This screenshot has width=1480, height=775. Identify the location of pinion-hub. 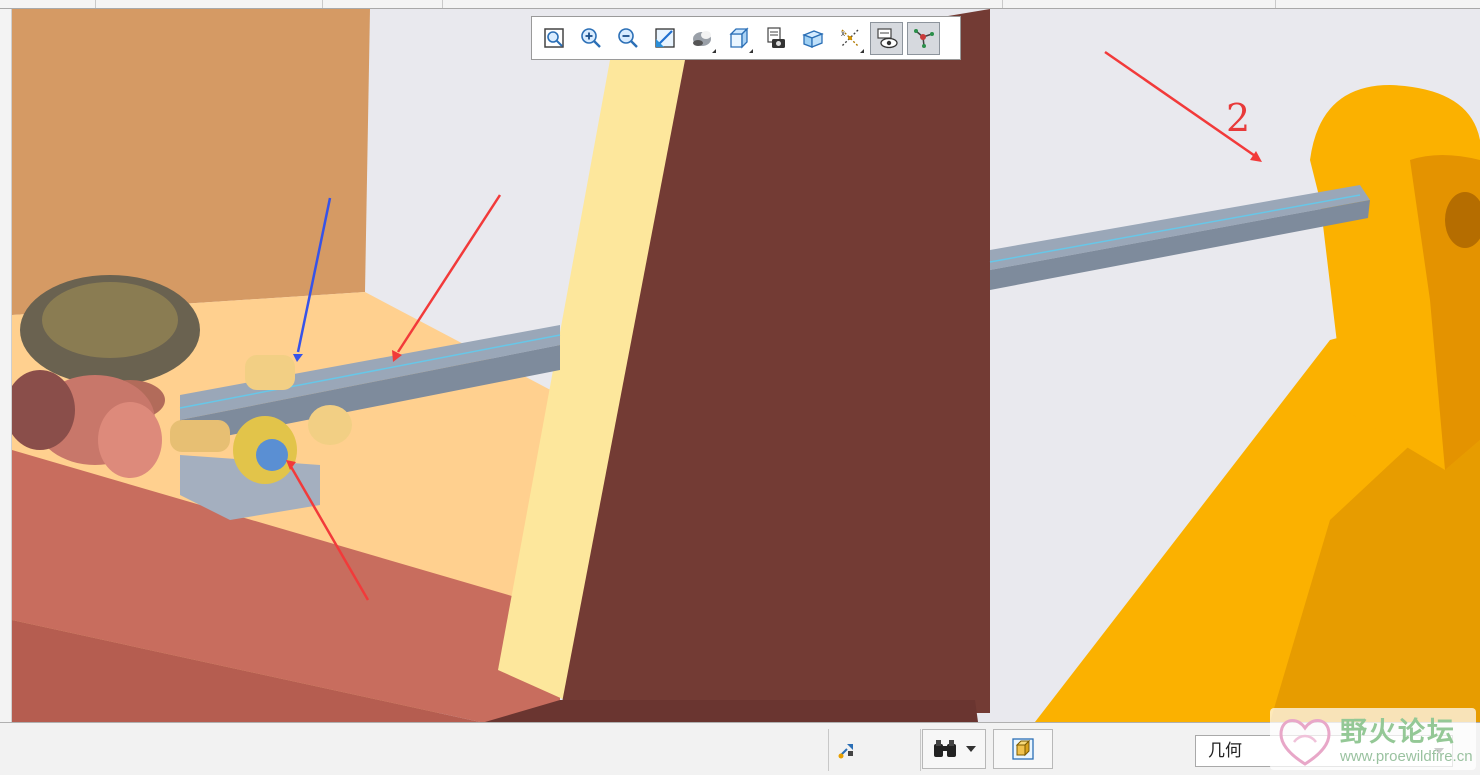
(272, 455).